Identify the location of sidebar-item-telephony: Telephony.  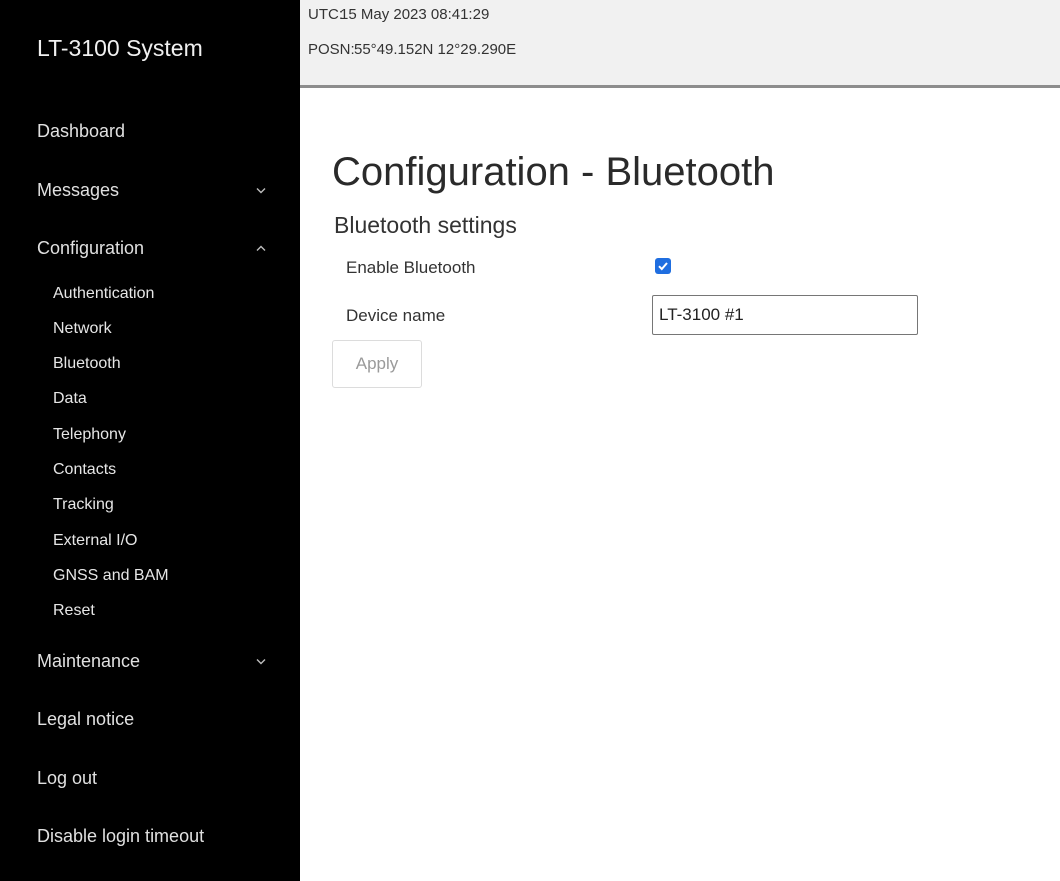
(89, 435).